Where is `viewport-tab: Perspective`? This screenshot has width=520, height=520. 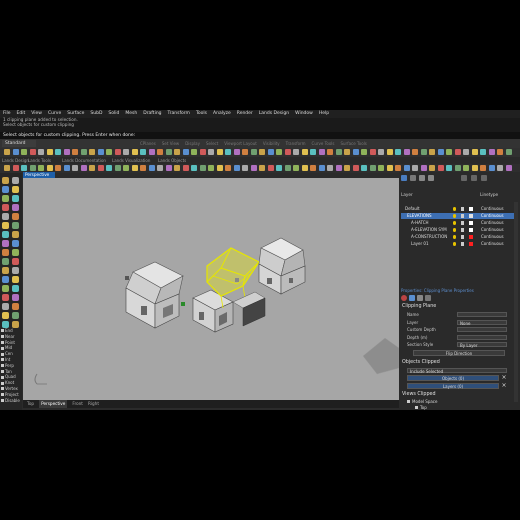
viewport-tab: Perspective is located at coordinates (53, 404).